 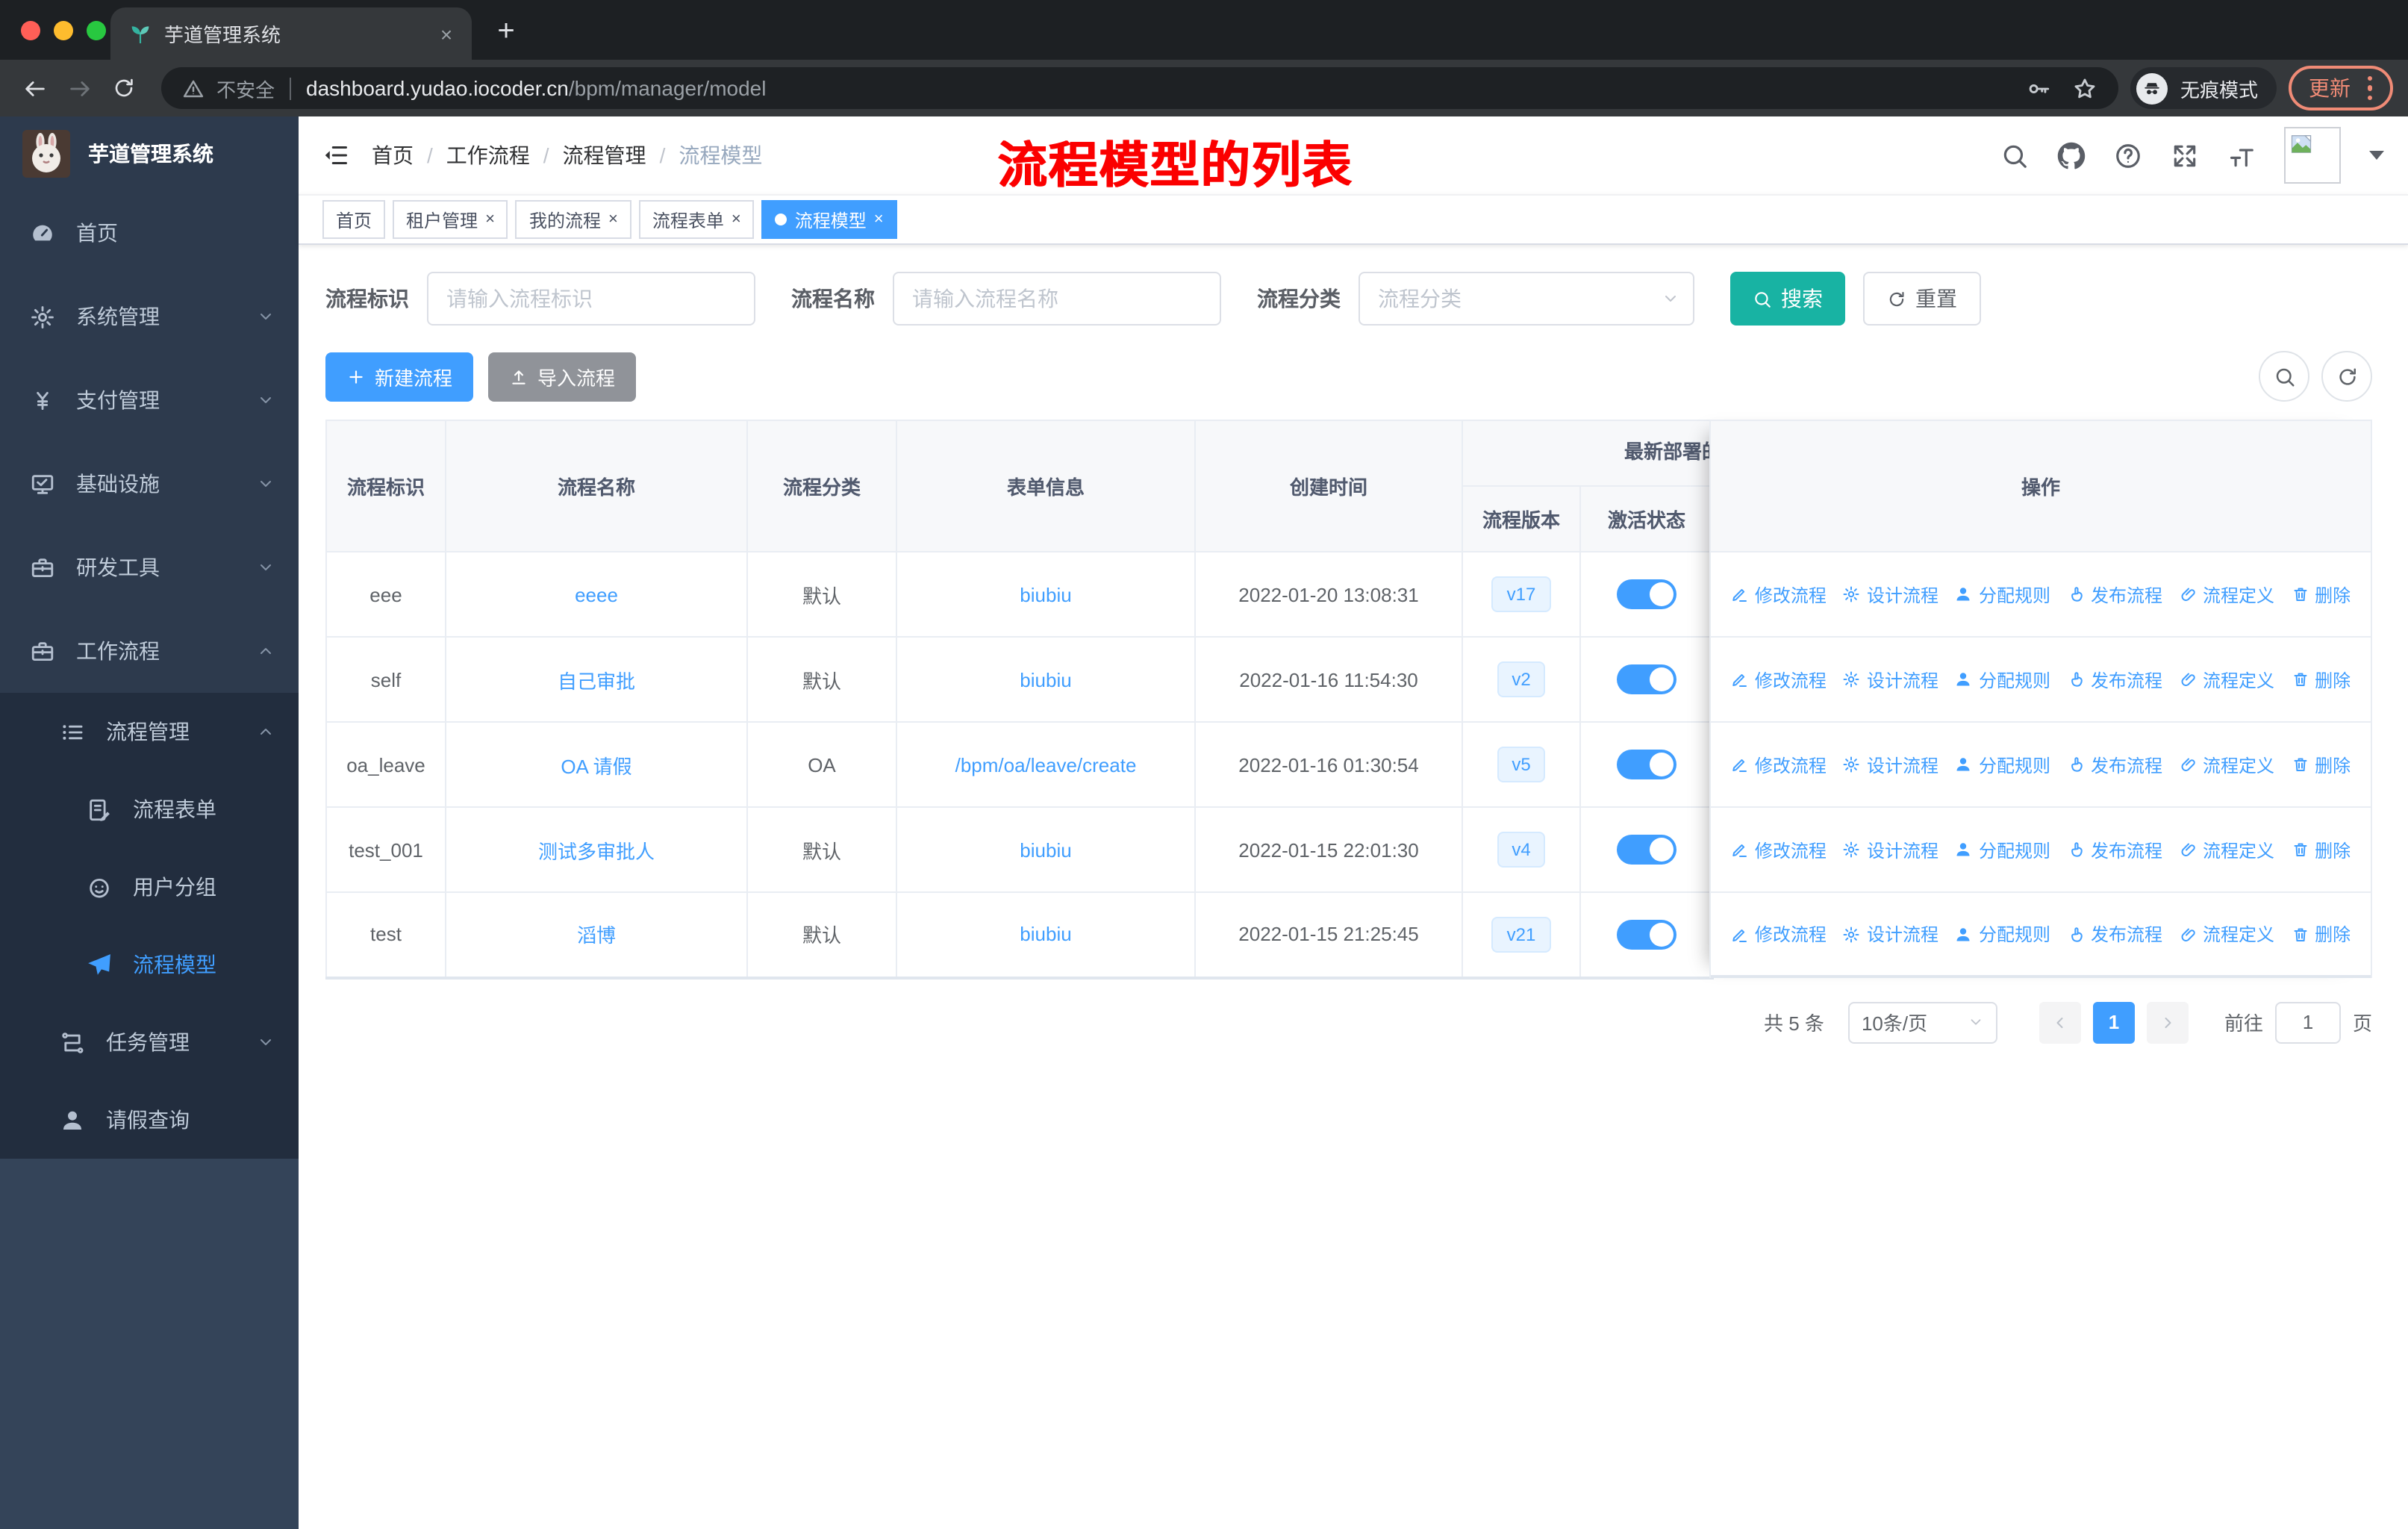 What do you see at coordinates (2113, 1022) in the screenshot?
I see `current-page-button: 1` at bounding box center [2113, 1022].